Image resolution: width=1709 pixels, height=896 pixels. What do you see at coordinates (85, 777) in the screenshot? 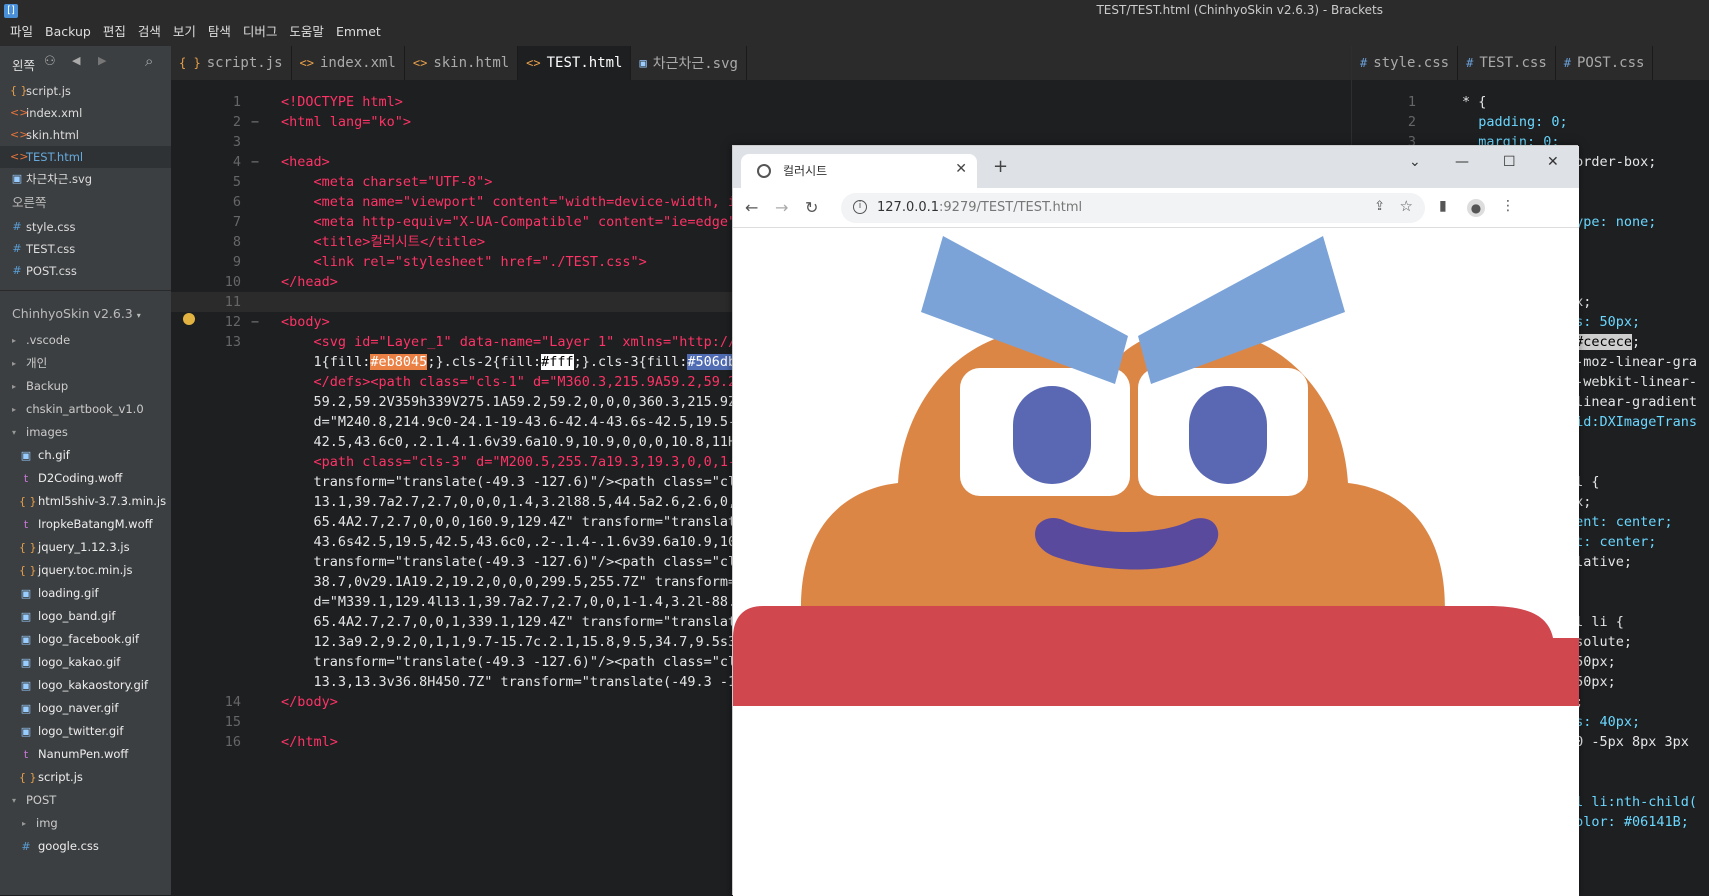
I see `tree-file: { } script.js` at bounding box center [85, 777].